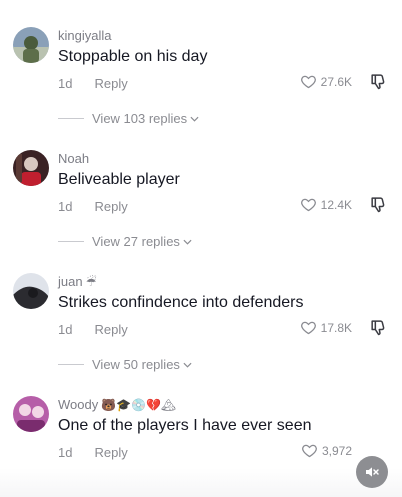 The width and height of the screenshot is (402, 497). I want to click on like-button: 27.6K, so click(326, 81).